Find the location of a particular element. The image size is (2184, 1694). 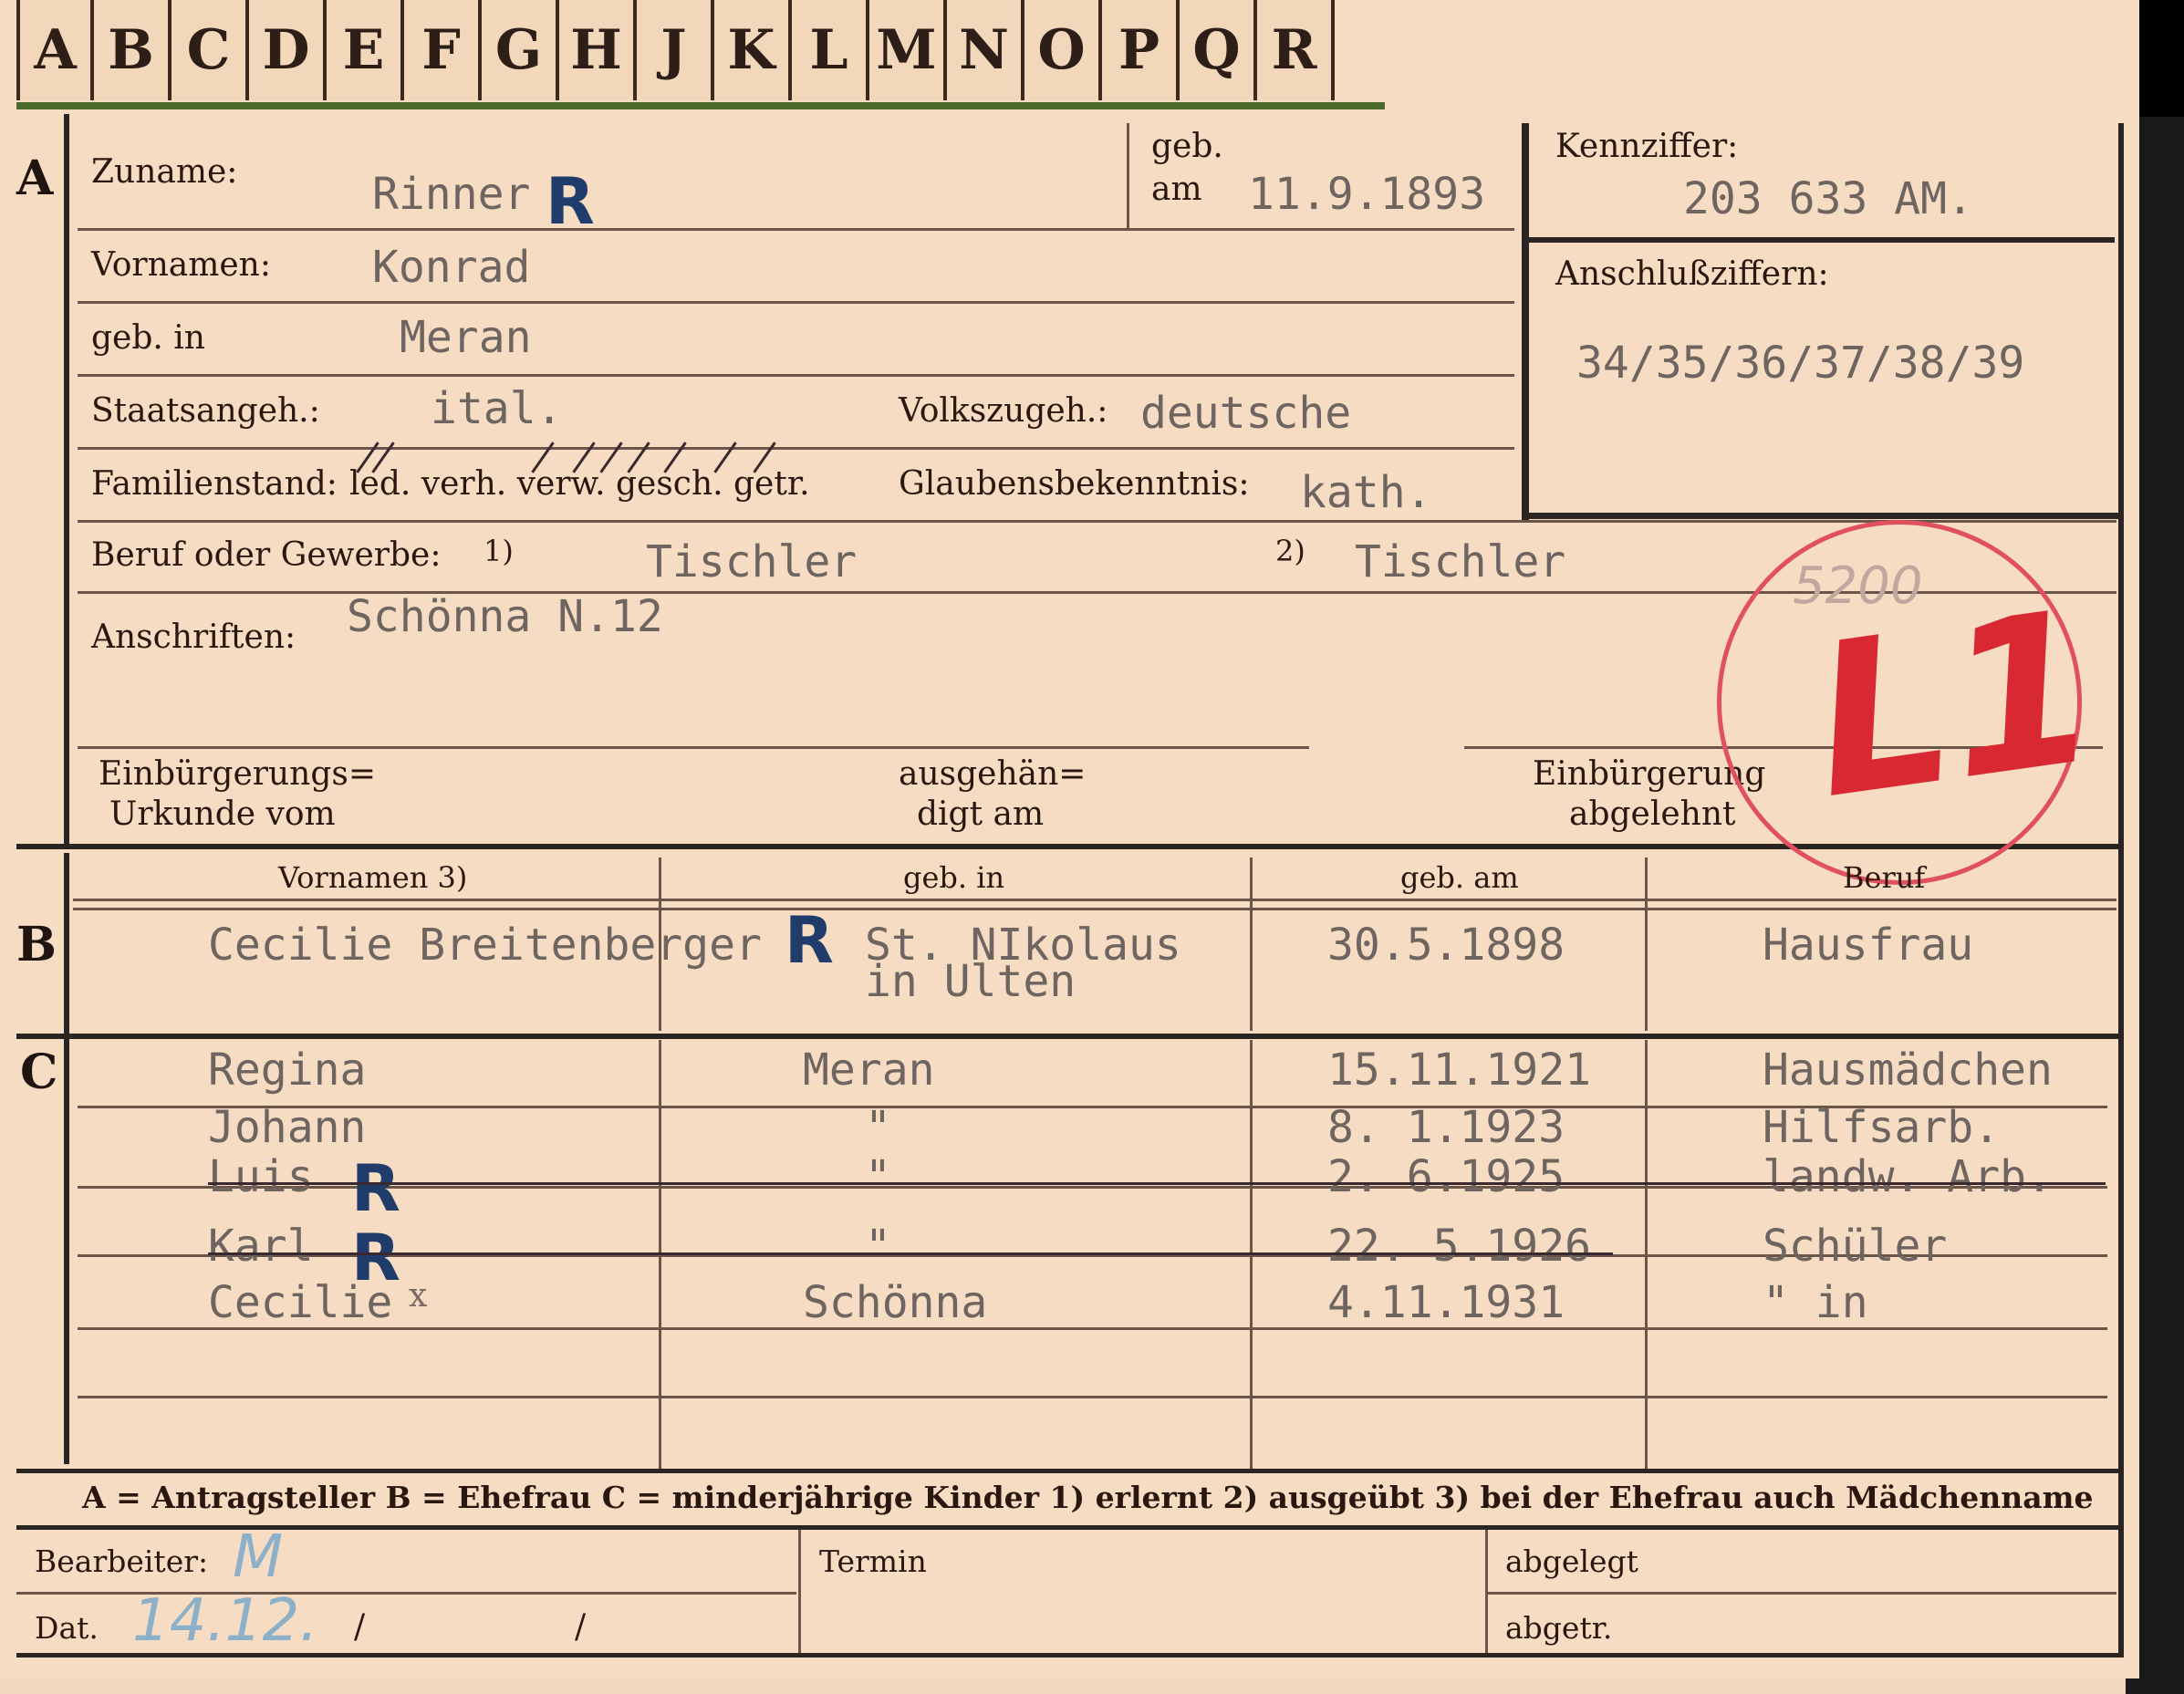

identifier-box-left is located at coordinates (1525, 321).